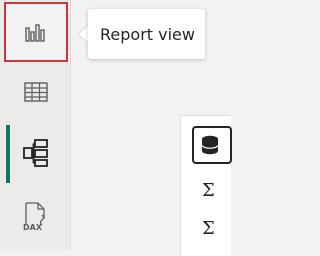  I want to click on model-diagram-icon, so click(35, 153).